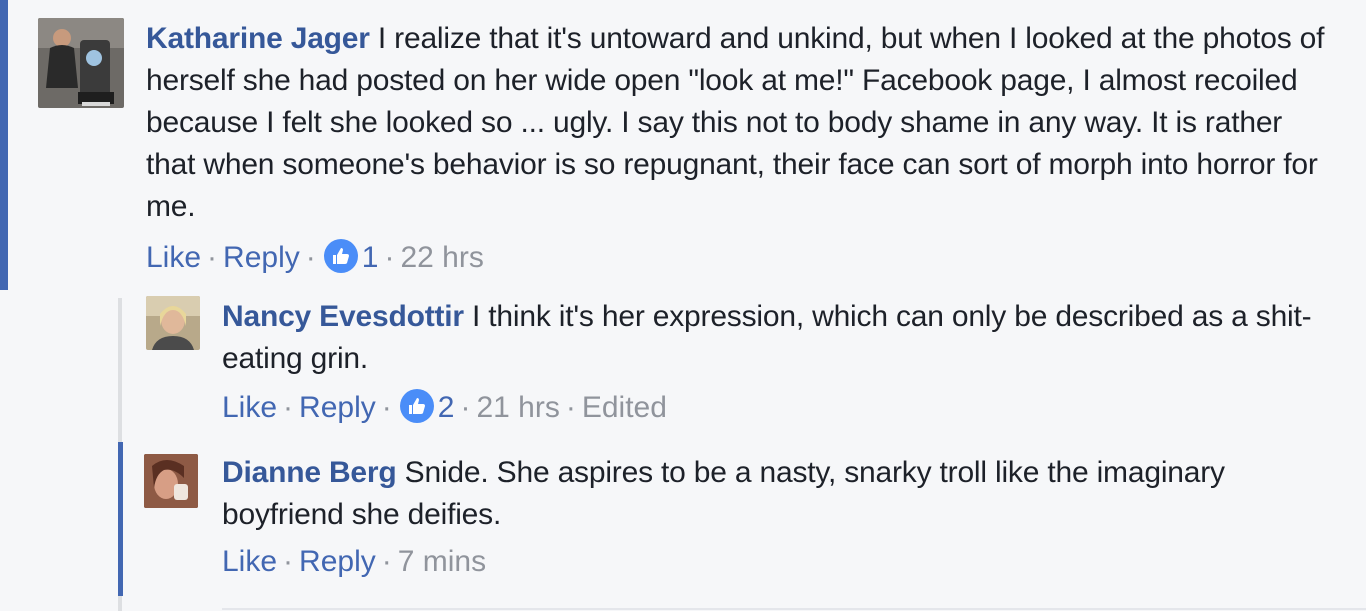 This screenshot has height=611, width=1366. Describe the element at coordinates (309, 472) in the screenshot. I see `author-name: Dianne Berg` at that location.